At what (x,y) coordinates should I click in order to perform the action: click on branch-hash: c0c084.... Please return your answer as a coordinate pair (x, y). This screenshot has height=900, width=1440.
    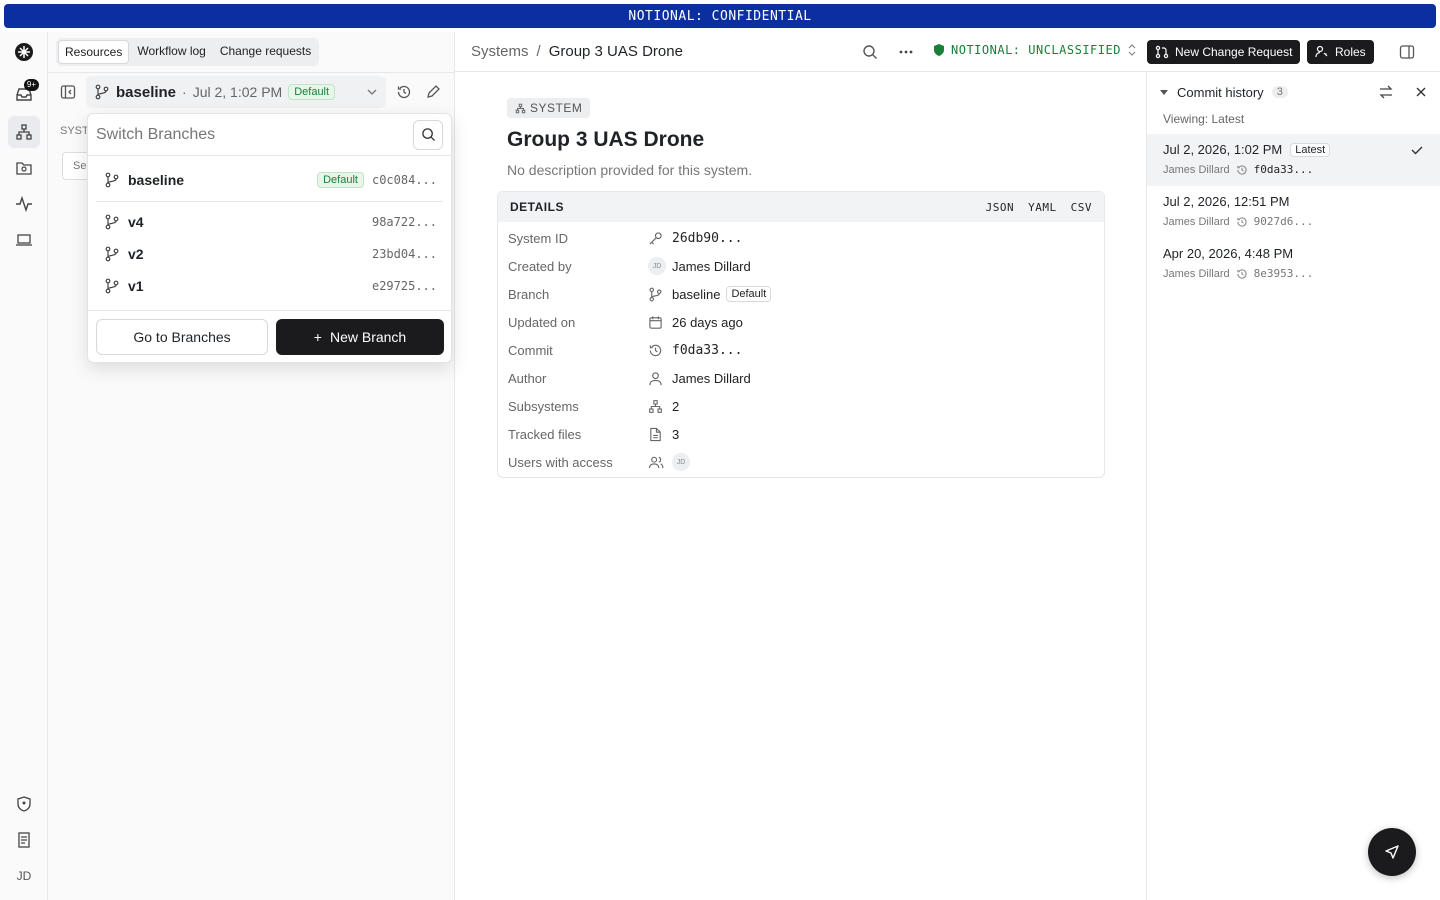
    Looking at the image, I should click on (404, 180).